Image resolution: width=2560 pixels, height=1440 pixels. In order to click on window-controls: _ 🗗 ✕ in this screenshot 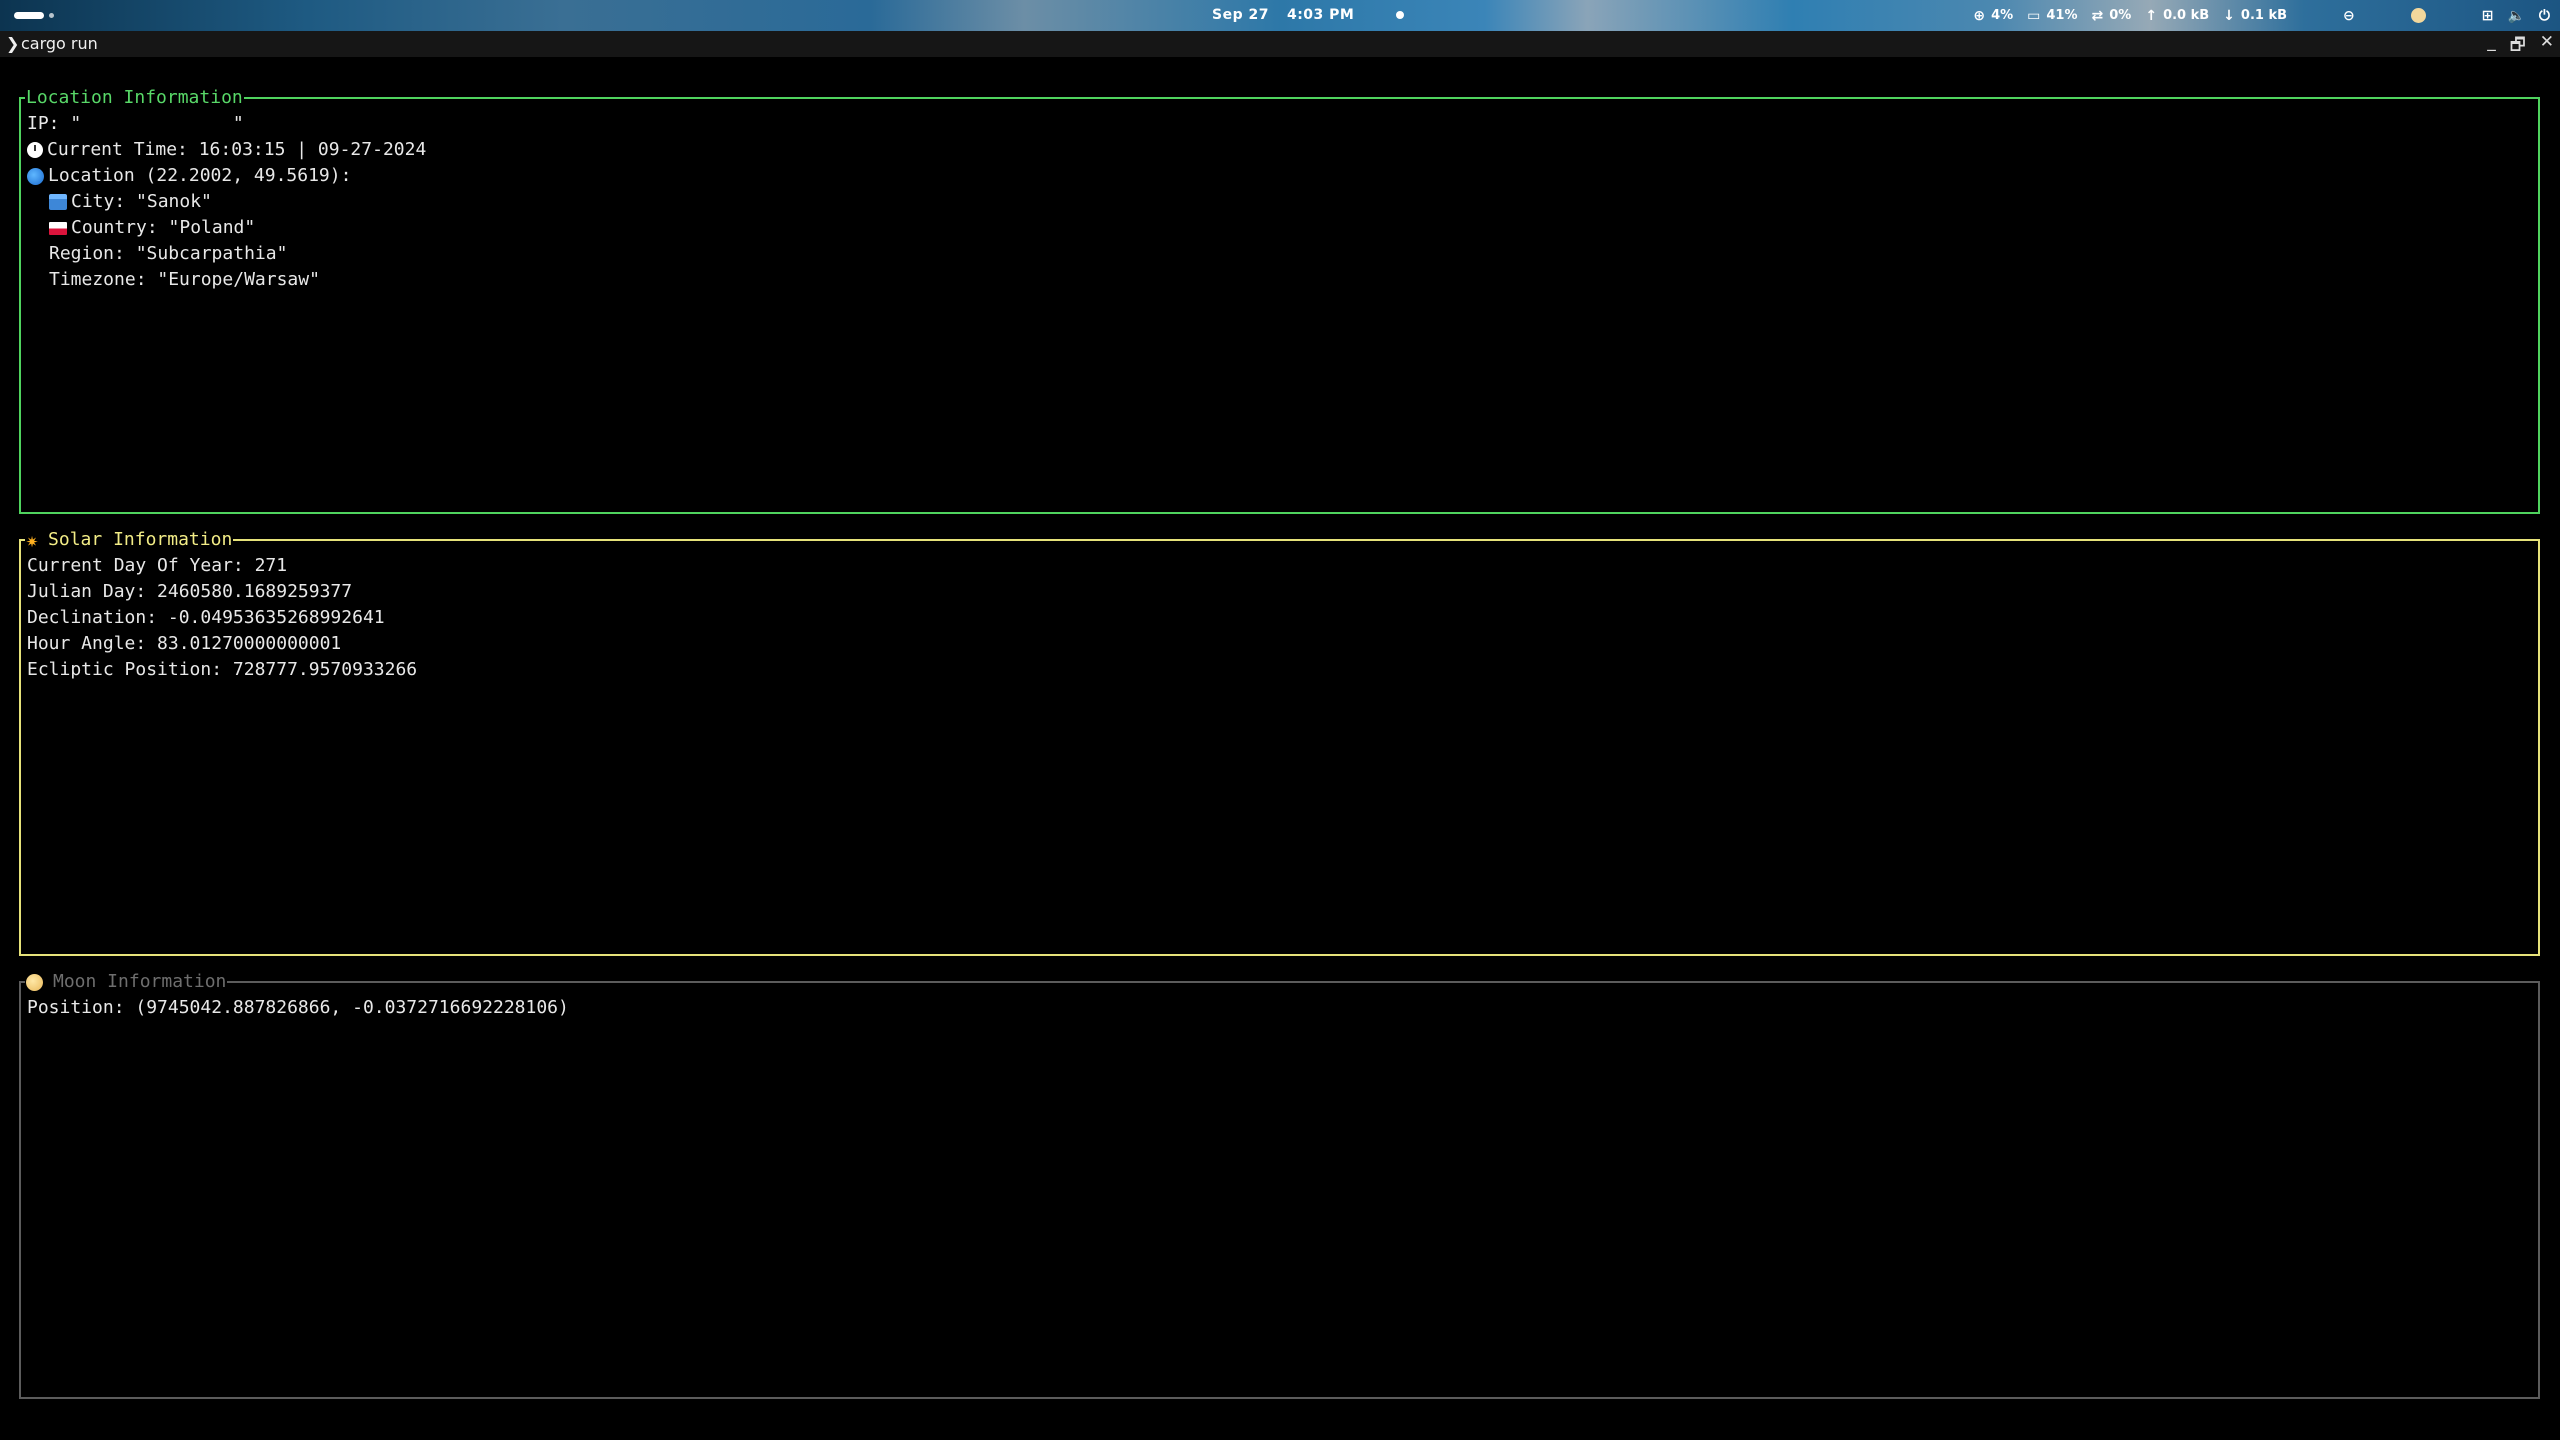, I will do `click(2520, 46)`.